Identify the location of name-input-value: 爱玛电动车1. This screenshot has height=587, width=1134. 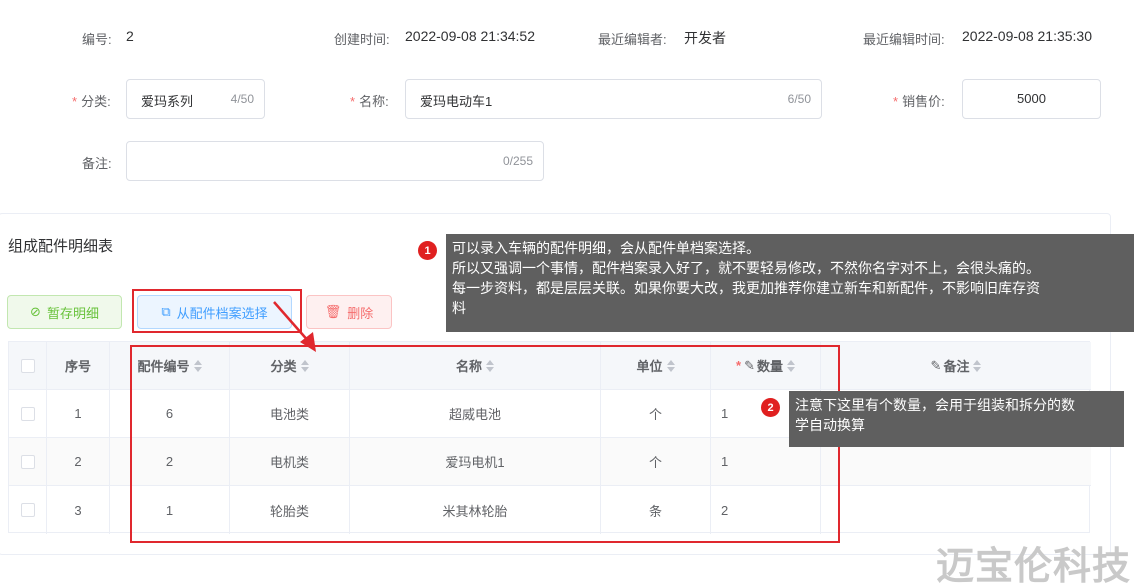
(456, 101).